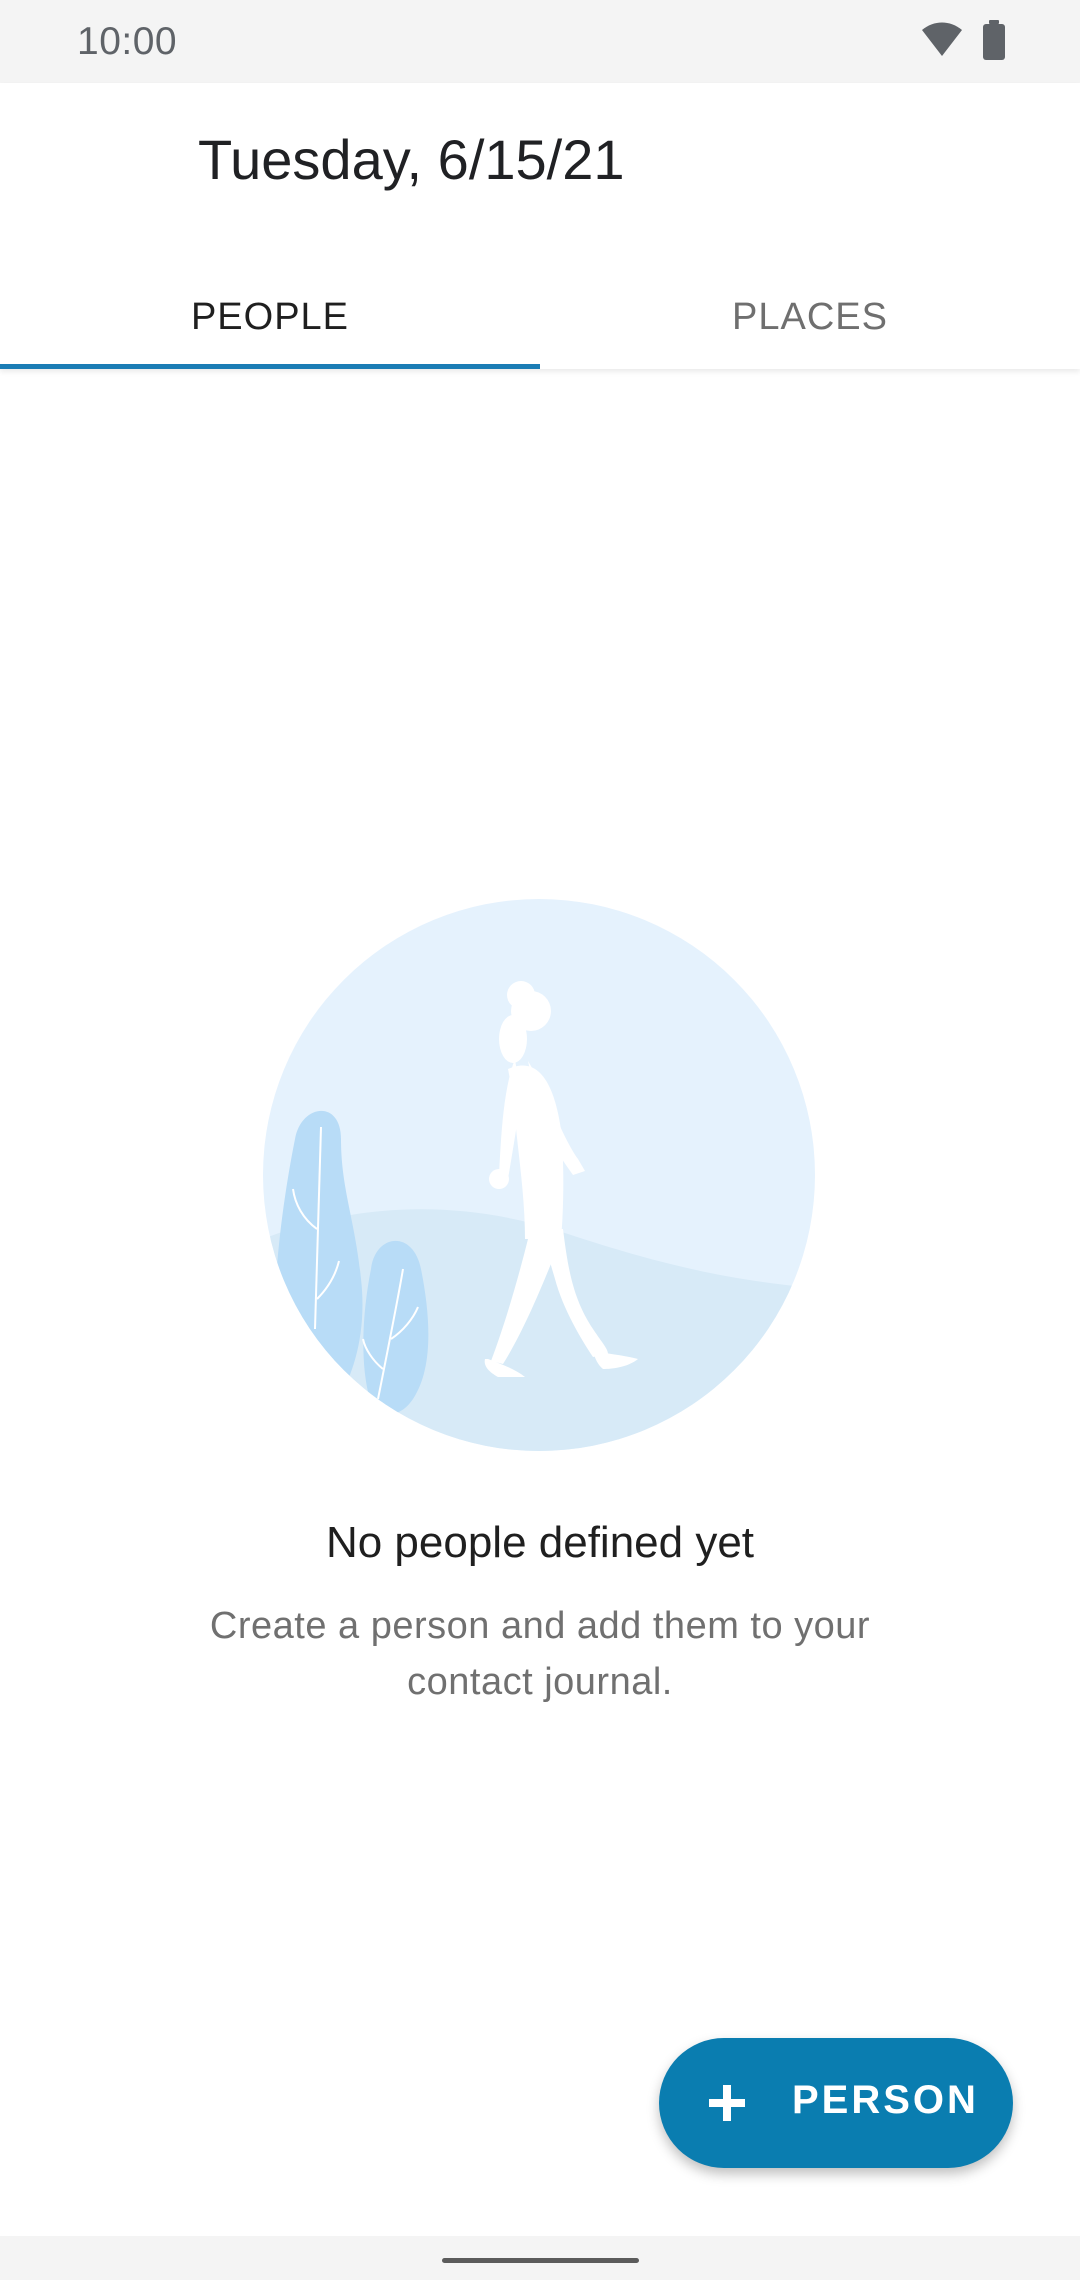  I want to click on status-icons, so click(963, 42).